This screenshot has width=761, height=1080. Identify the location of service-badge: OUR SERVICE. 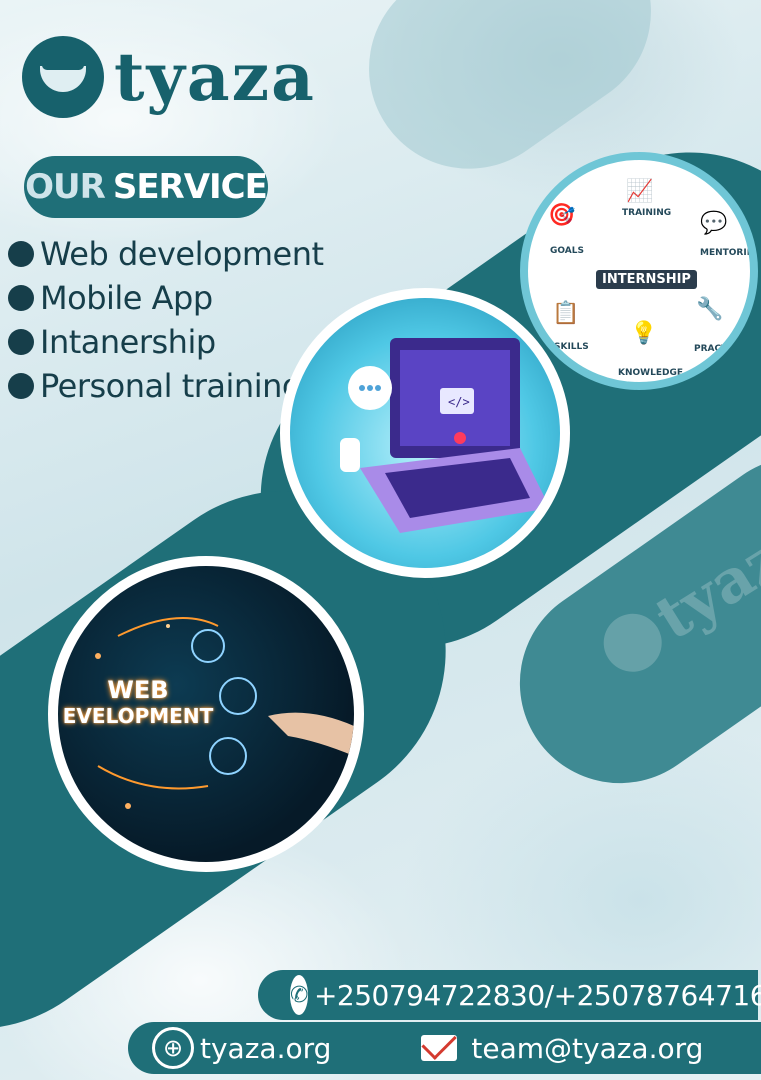
(146, 187).